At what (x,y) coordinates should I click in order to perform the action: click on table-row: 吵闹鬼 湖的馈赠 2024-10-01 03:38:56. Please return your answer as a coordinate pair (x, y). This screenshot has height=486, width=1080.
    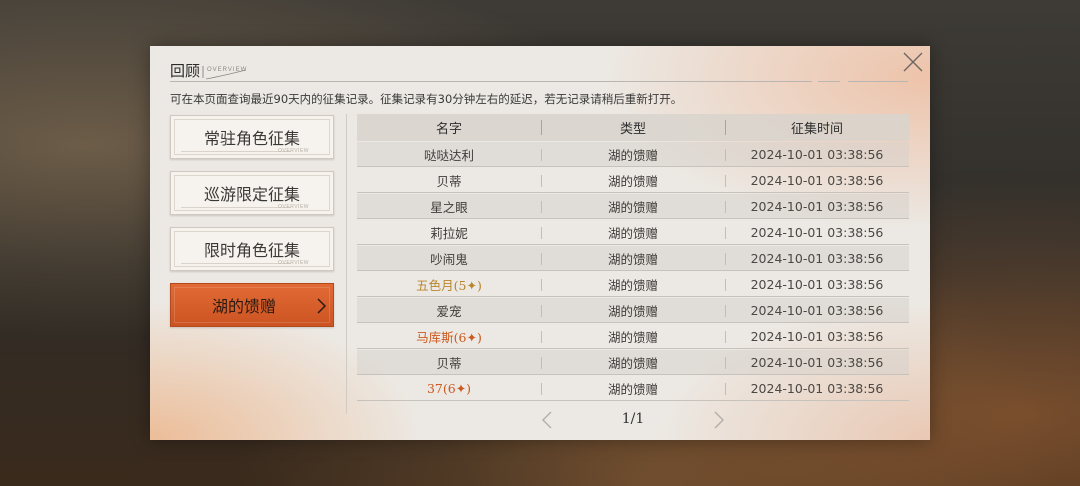
    Looking at the image, I should click on (633, 258).